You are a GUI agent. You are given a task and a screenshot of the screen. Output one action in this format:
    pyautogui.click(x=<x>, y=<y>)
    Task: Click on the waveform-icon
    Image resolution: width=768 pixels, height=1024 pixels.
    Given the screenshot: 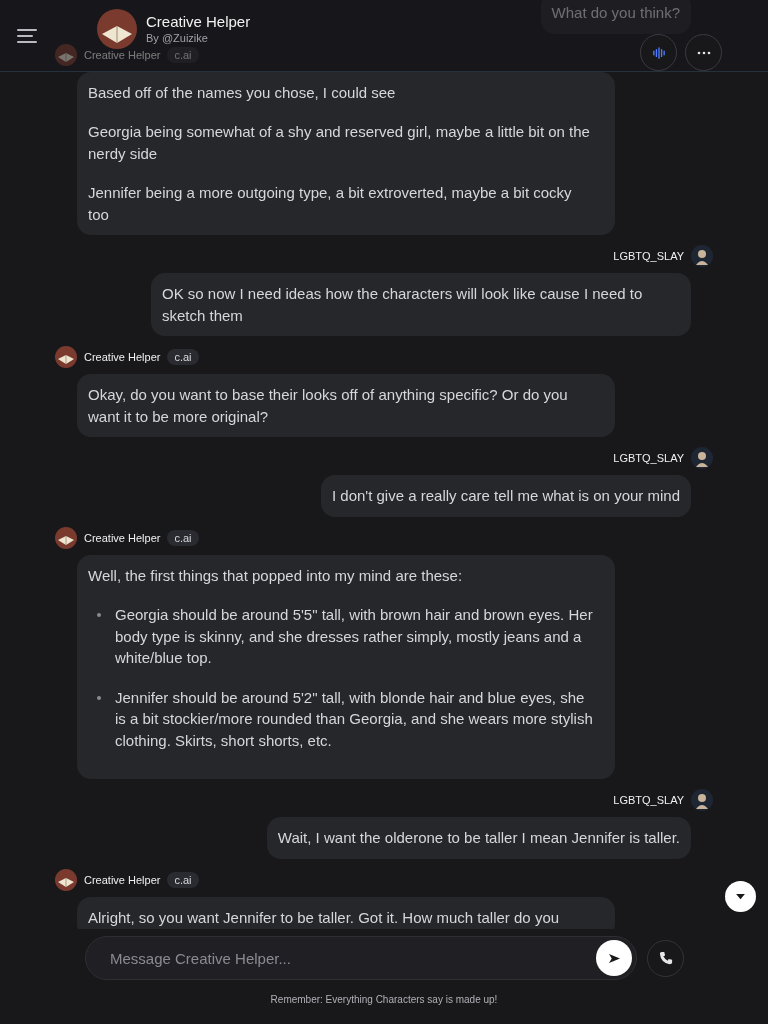 What is the action you would take?
    pyautogui.click(x=658, y=52)
    